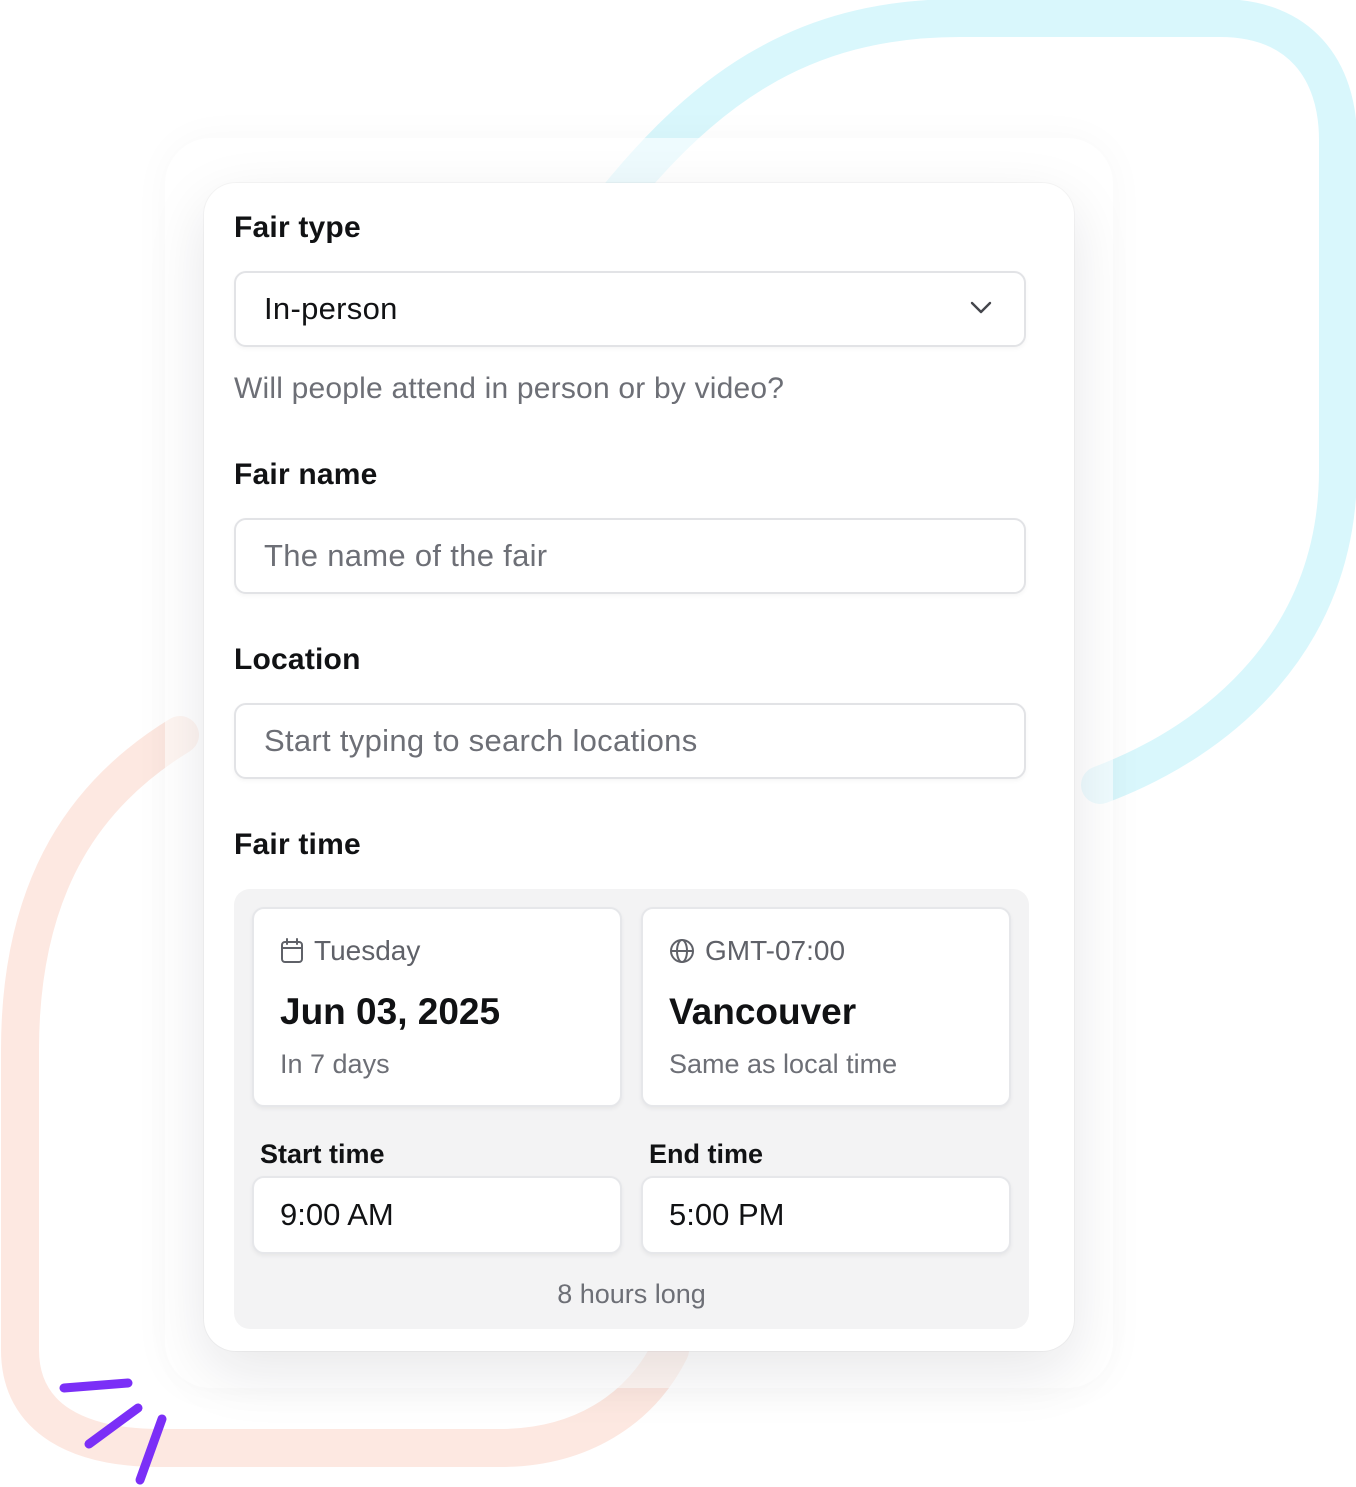 Image resolution: width=1356 pixels, height=1487 pixels. I want to click on end-time-input: 5:00 PM, so click(826, 1215).